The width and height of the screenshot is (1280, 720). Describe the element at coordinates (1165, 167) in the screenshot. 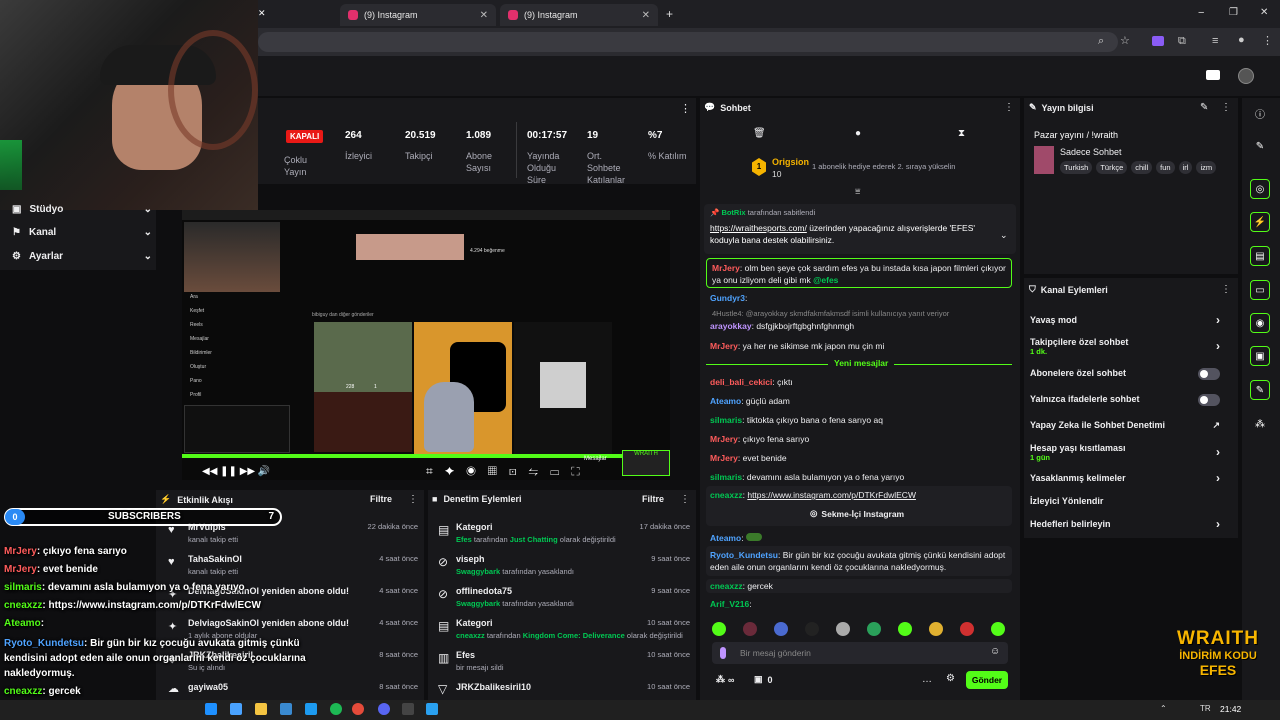

I see `tag: fun` at that location.